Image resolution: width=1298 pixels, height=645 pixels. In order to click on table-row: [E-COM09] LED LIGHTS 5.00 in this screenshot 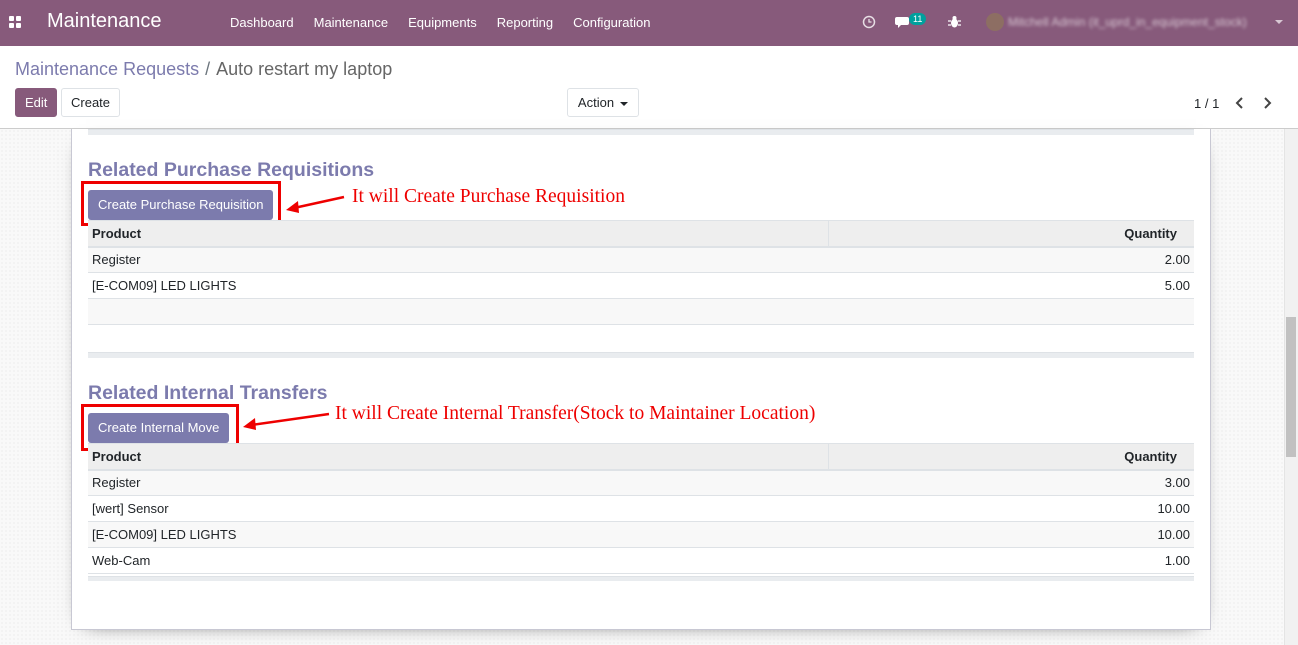, I will do `click(641, 285)`.